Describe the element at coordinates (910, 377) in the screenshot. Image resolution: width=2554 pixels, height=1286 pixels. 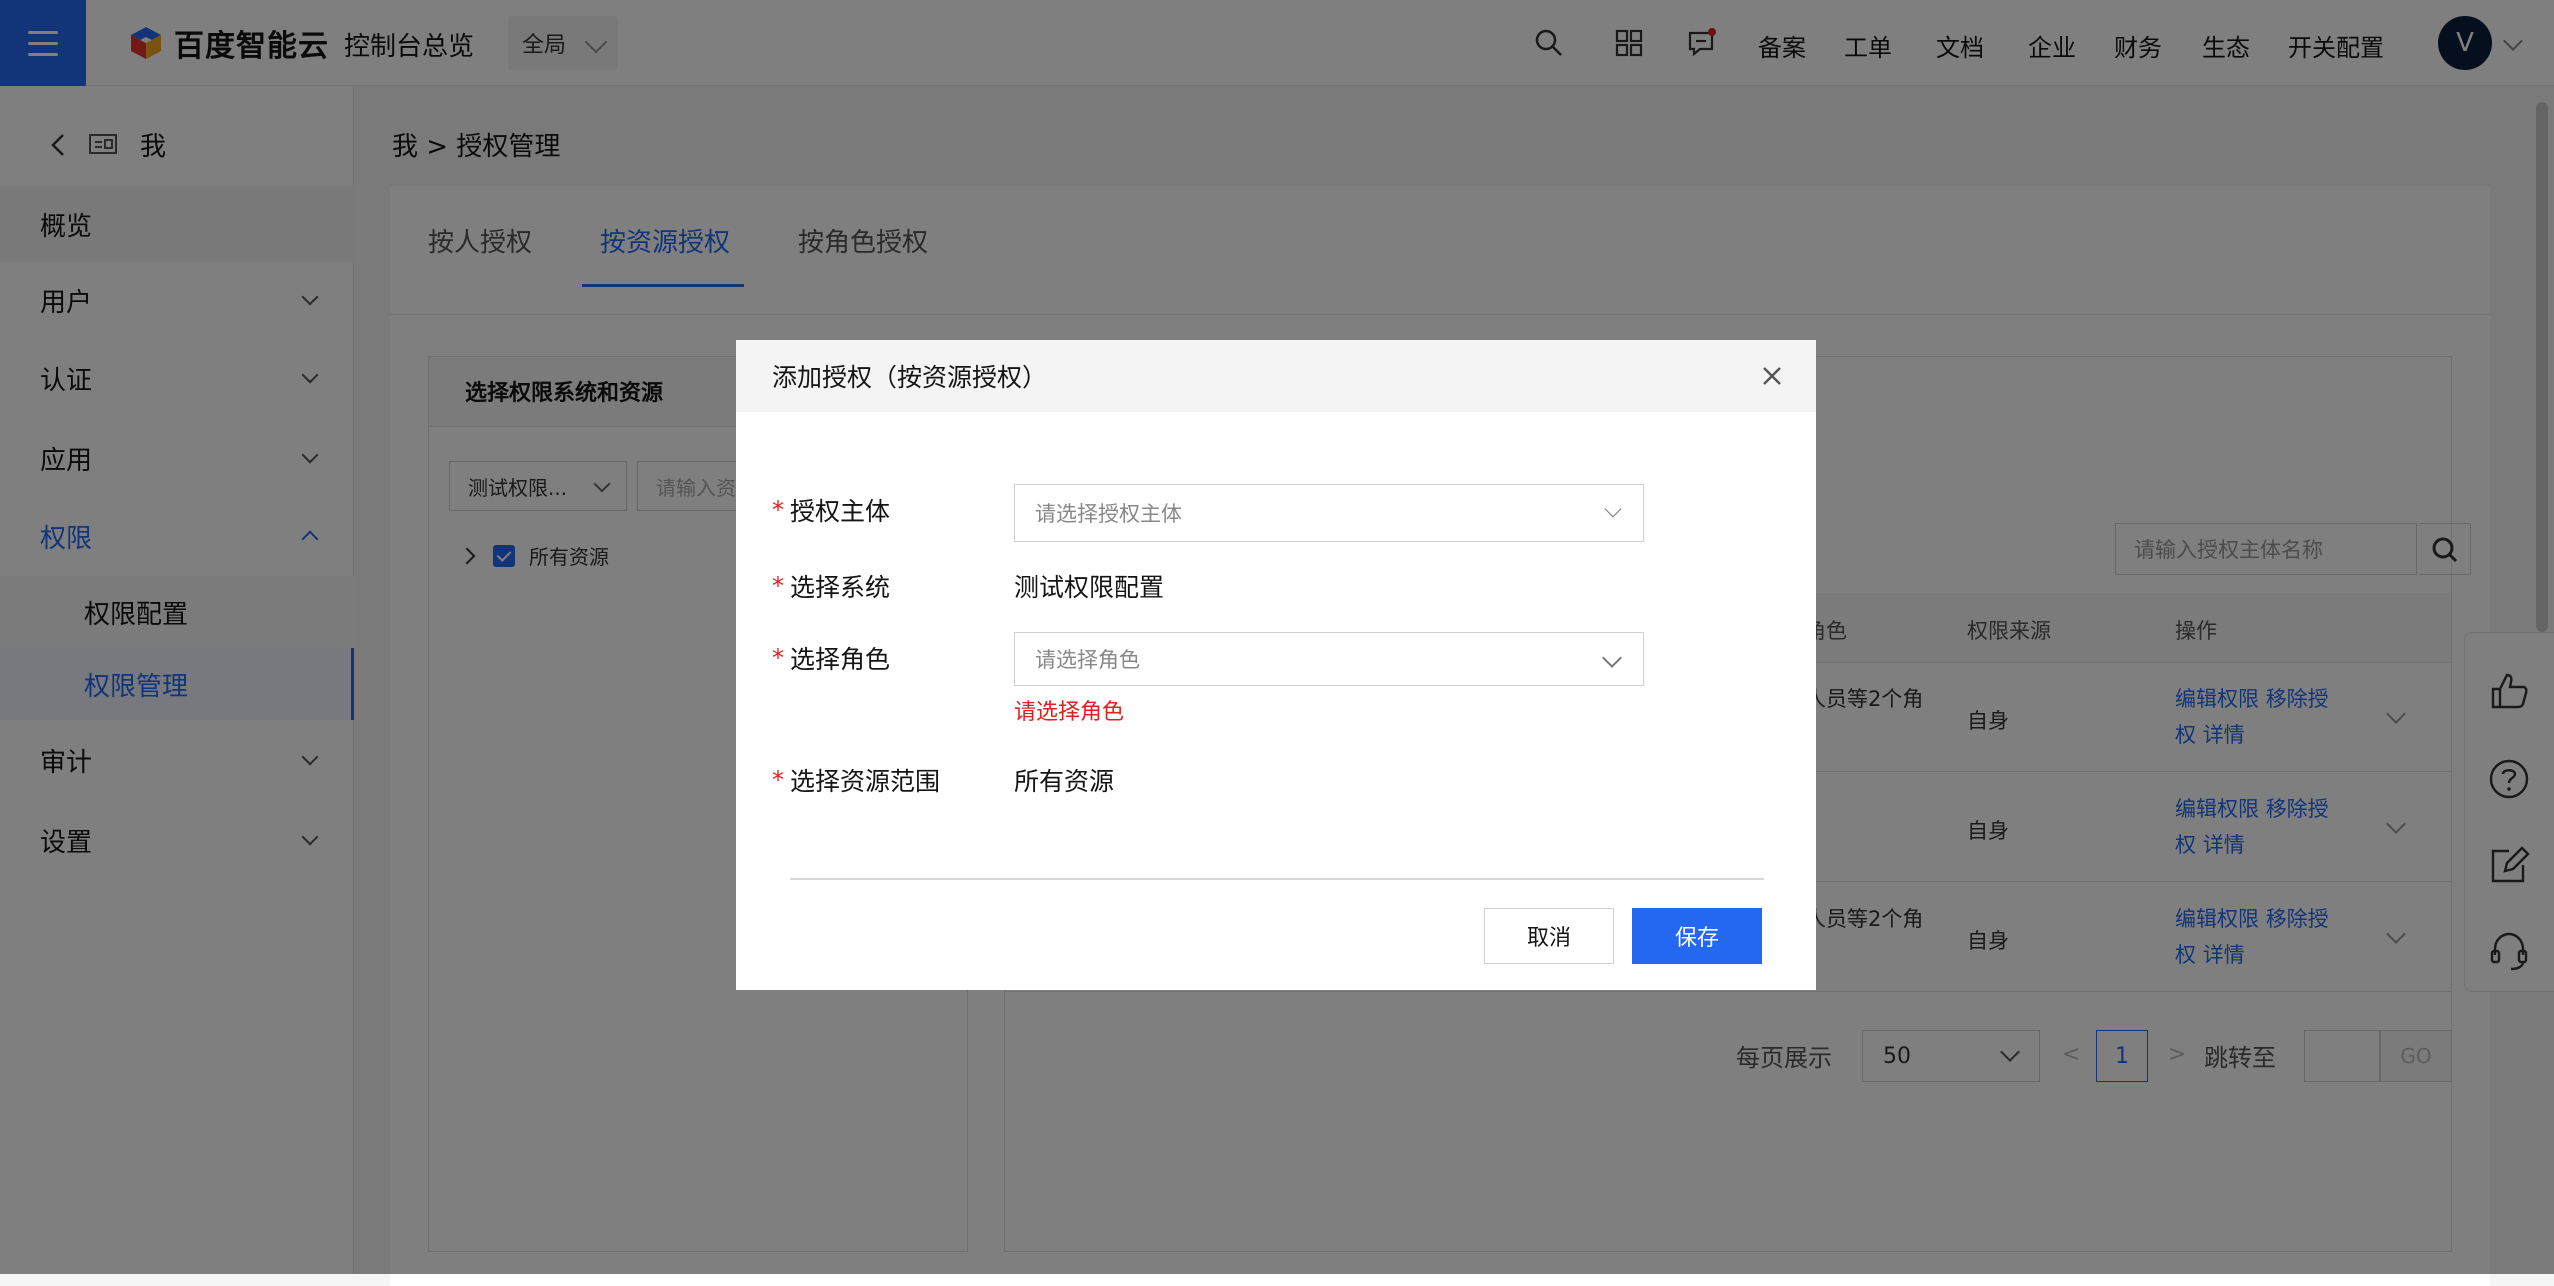
I see `dialog-title: 添加授权（按资源授权）` at that location.